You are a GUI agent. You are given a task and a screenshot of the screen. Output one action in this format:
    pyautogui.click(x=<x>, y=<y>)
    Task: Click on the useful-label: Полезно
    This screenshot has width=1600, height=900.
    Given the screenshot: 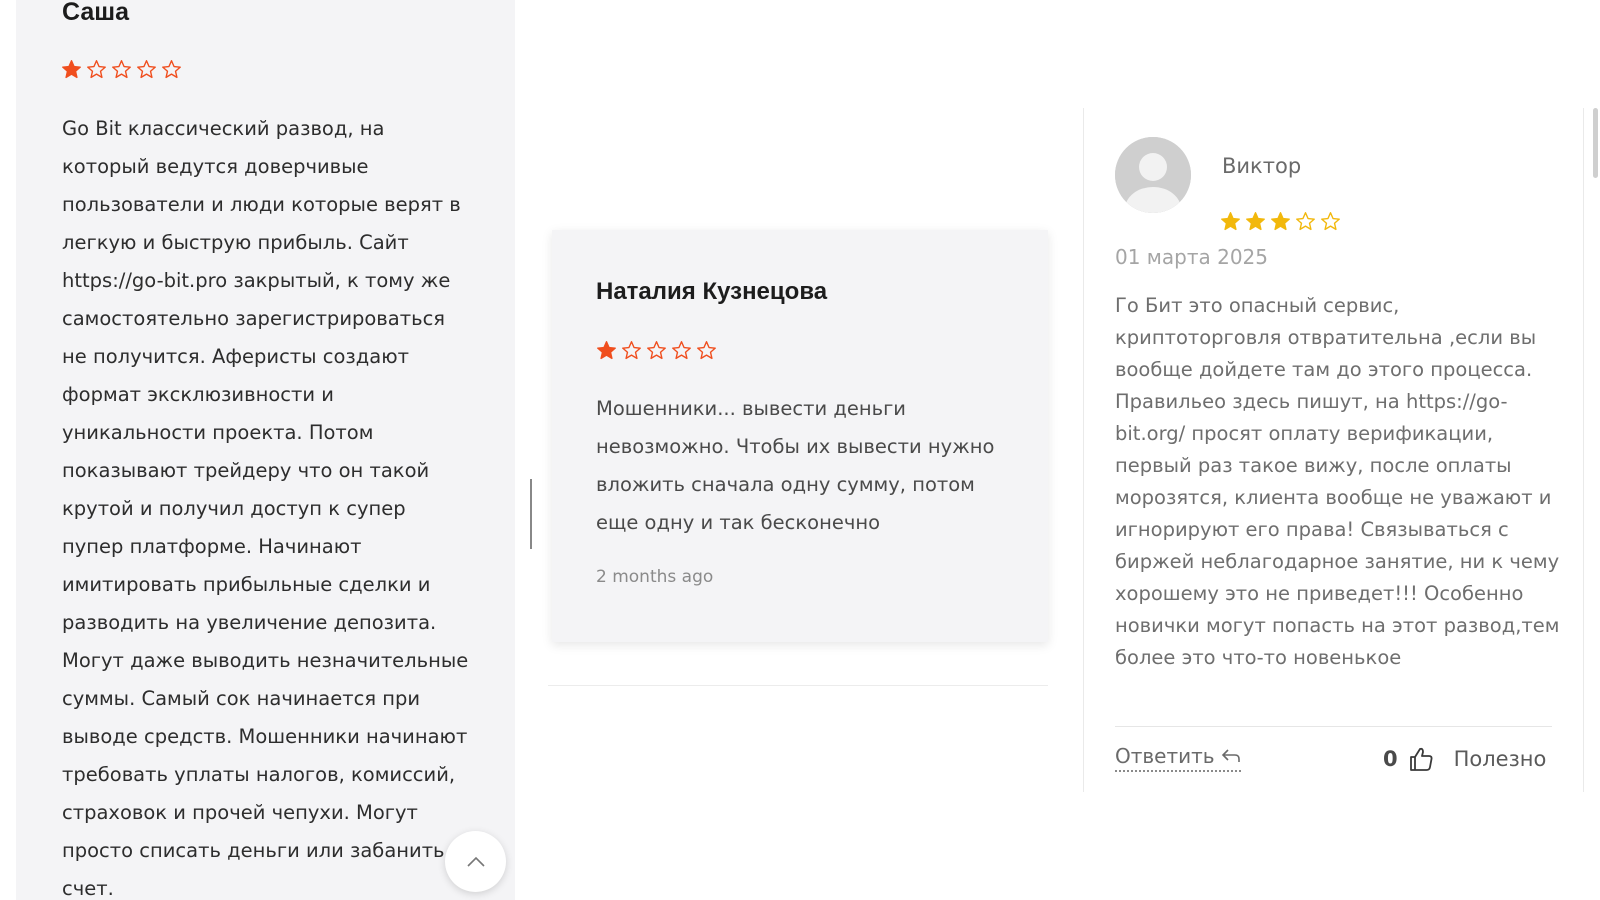 What is the action you would take?
    pyautogui.click(x=1500, y=759)
    